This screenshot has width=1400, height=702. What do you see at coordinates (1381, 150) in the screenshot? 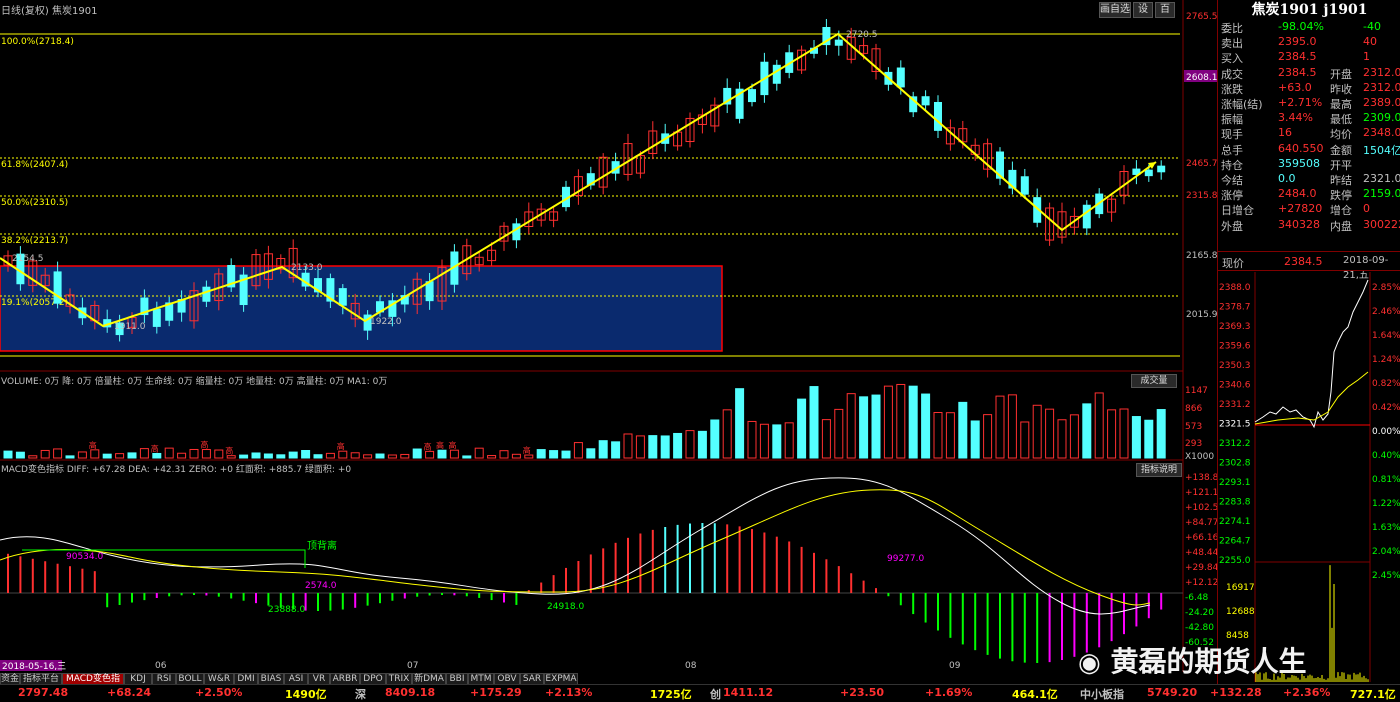
I see `quote-value: 1504亿` at bounding box center [1381, 150].